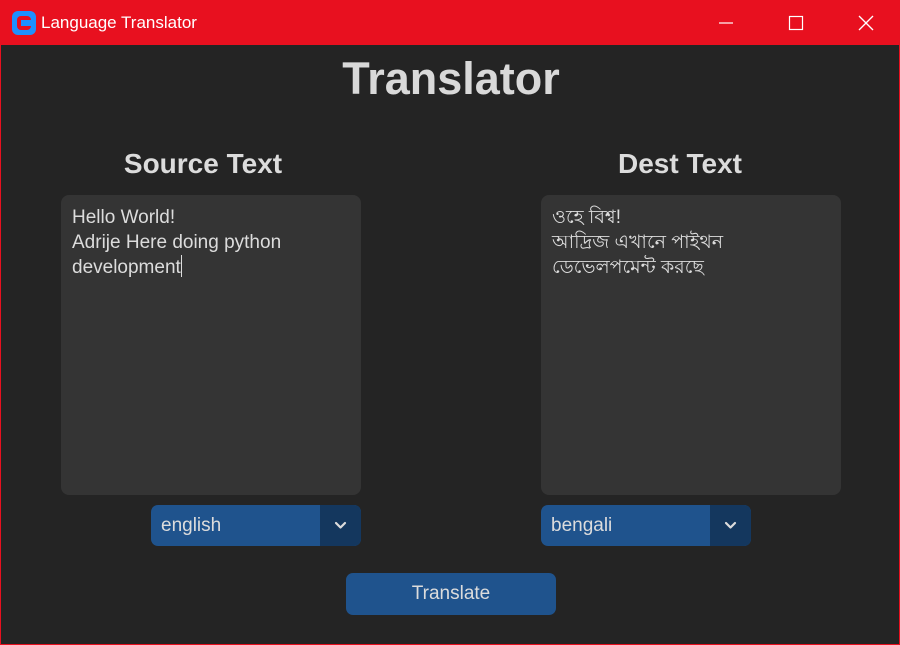  I want to click on minimize-button, so click(726, 23).